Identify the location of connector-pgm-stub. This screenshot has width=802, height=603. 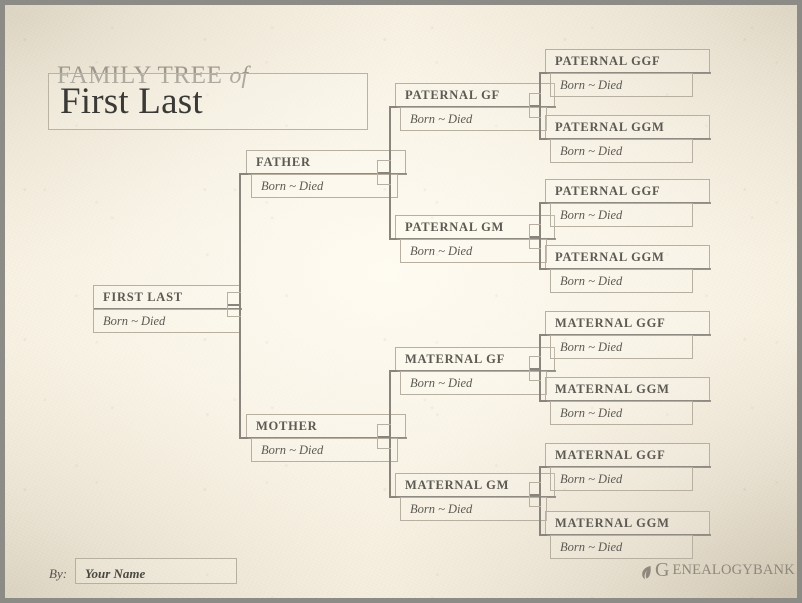
(393, 239).